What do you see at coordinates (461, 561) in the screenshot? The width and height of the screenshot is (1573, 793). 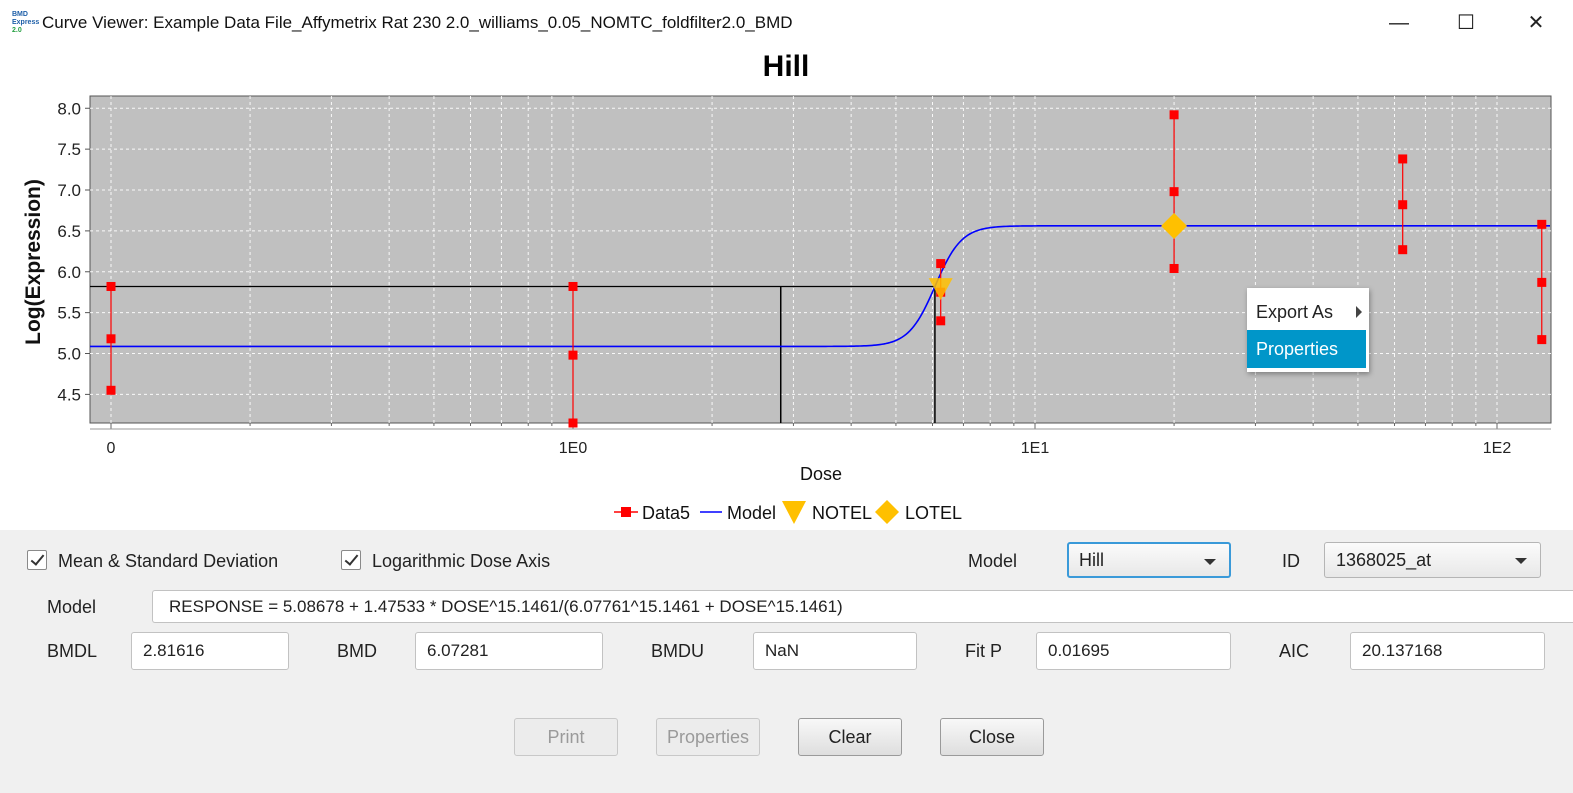 I see `log-dose-axis-label: Logarithmic Dose Axis` at bounding box center [461, 561].